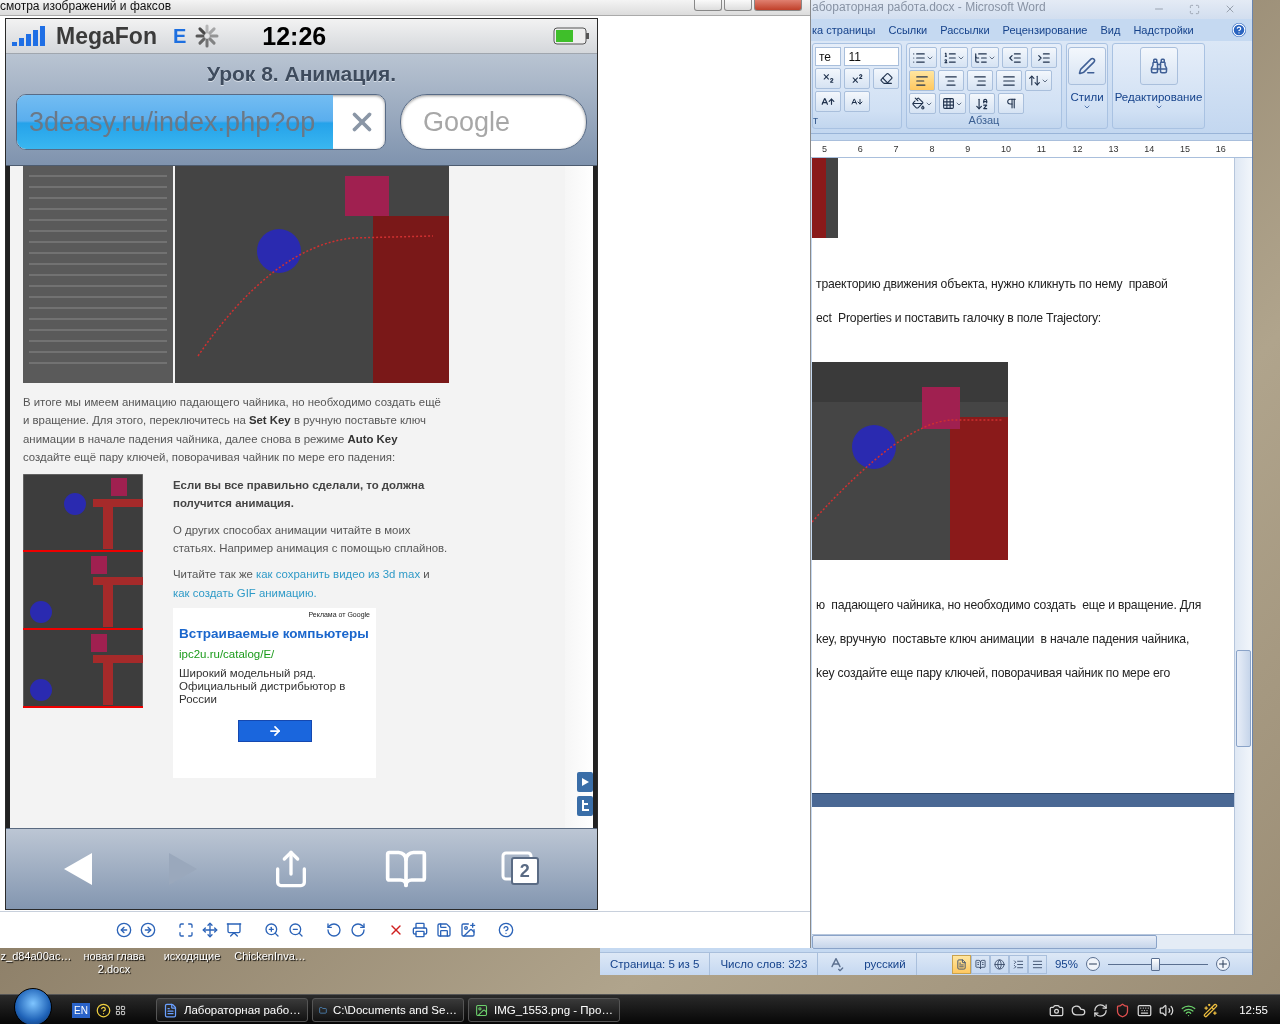 The height and width of the screenshot is (1024, 1280). I want to click on ruler-number: 7, so click(896, 149).